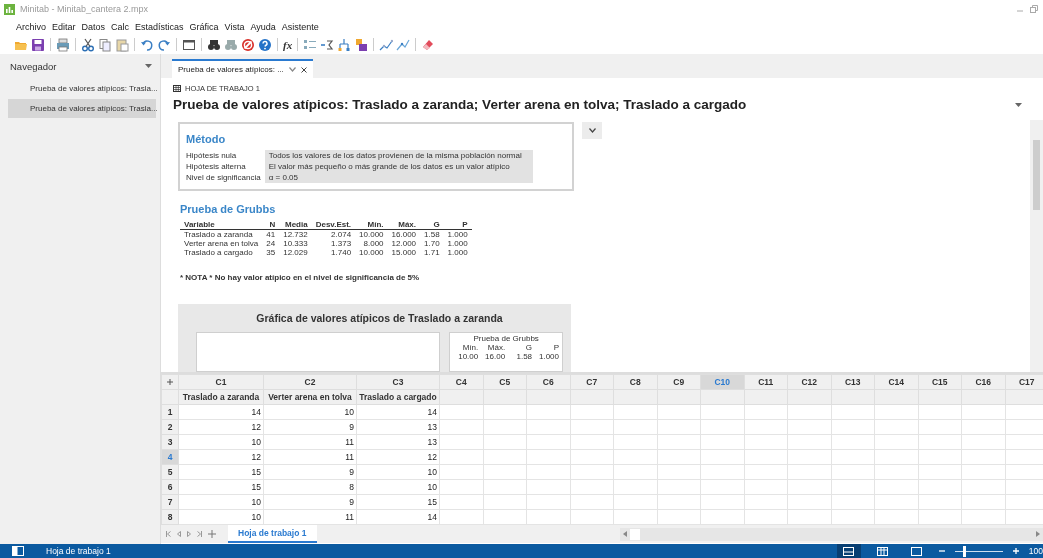 The image size is (1043, 558). I want to click on column-header: C2, so click(310, 382).